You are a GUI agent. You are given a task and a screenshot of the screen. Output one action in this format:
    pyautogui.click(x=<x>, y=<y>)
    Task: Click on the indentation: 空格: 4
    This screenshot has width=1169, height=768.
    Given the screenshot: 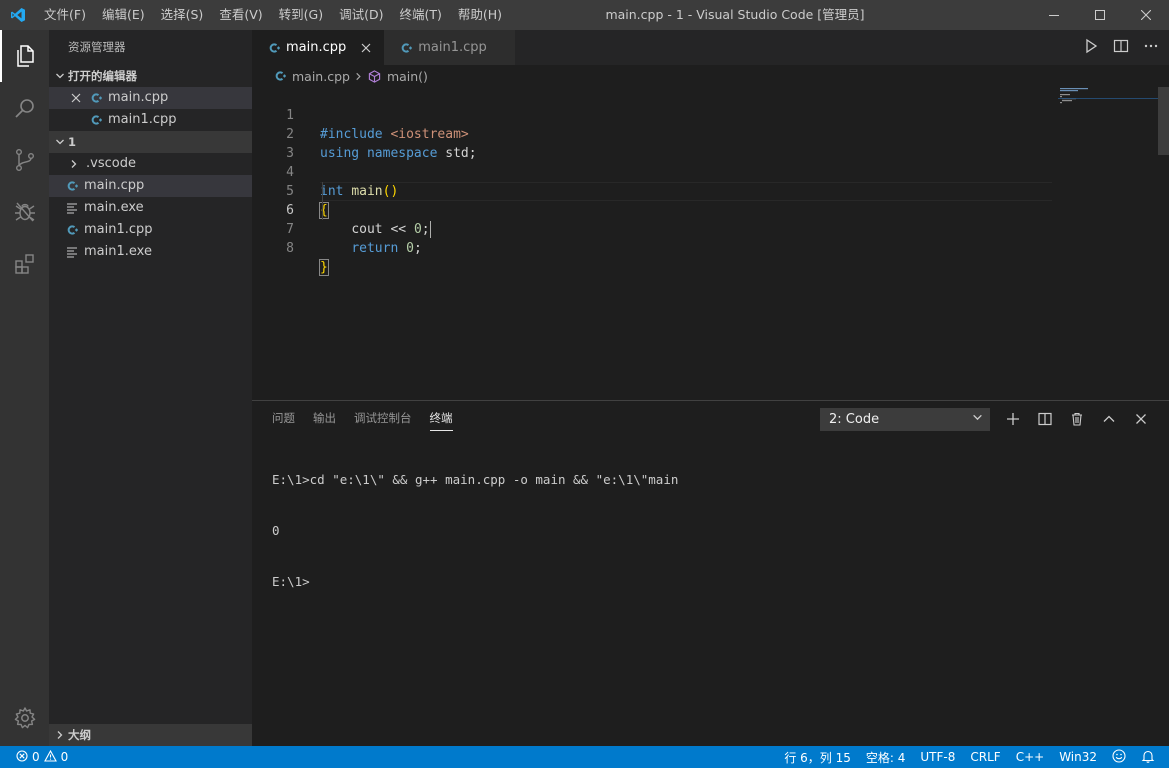 What is the action you would take?
    pyautogui.click(x=886, y=757)
    